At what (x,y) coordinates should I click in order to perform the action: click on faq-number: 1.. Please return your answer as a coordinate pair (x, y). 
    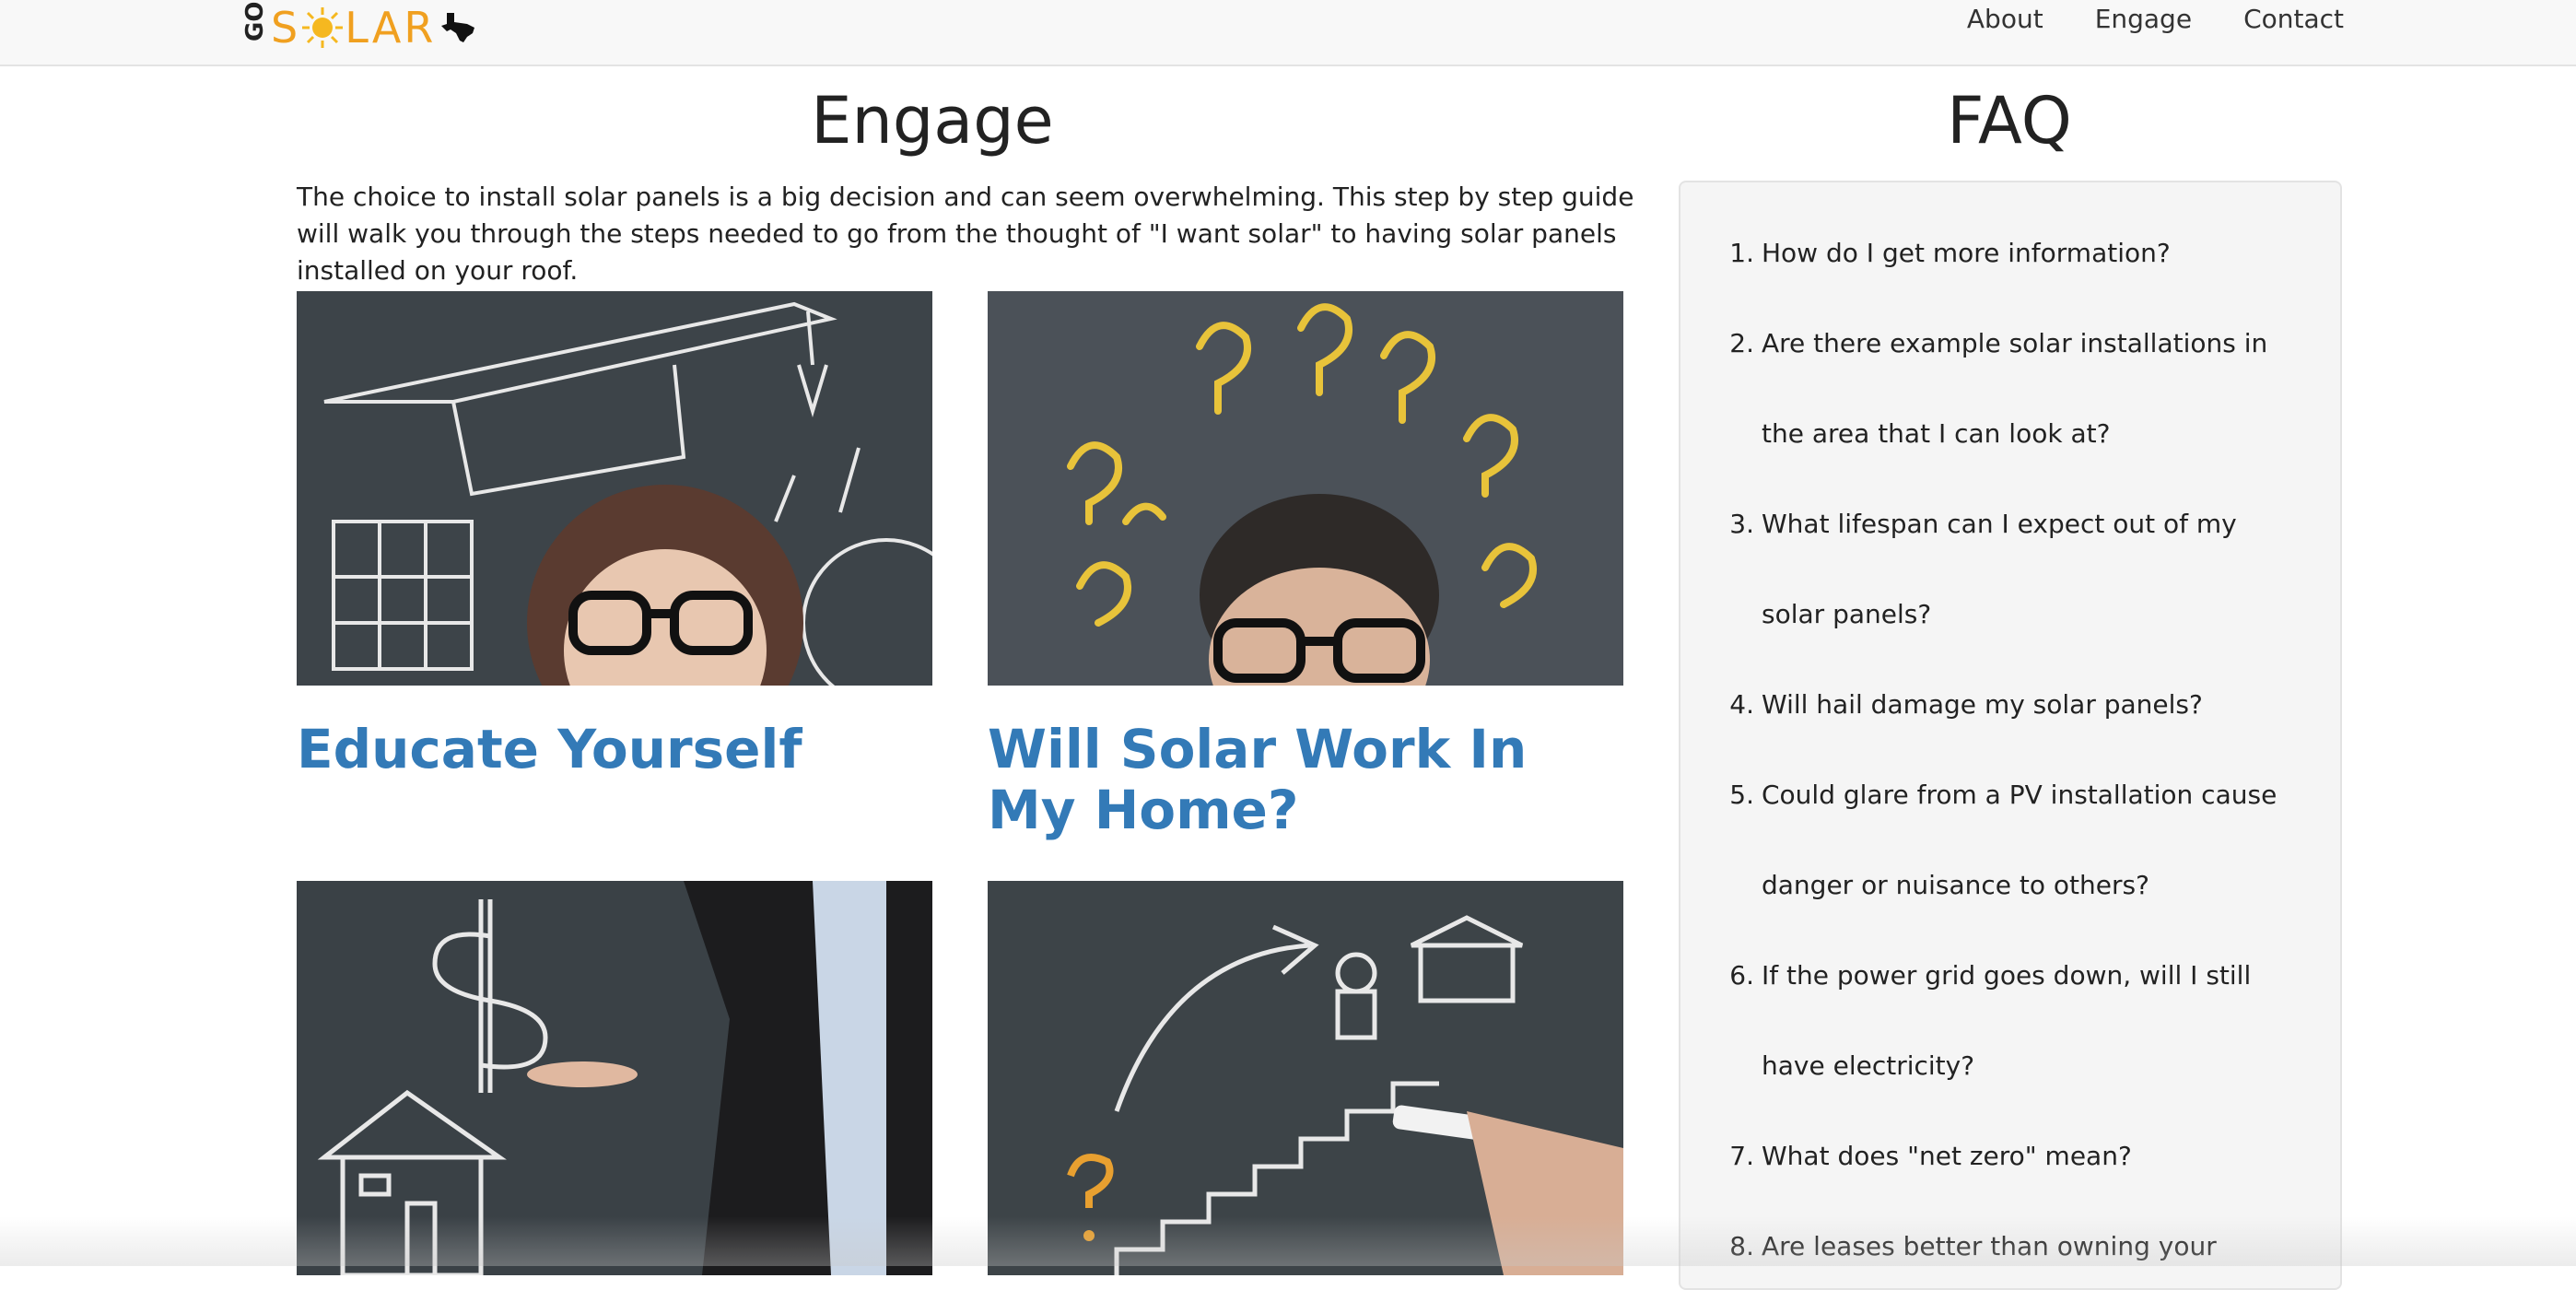
    Looking at the image, I should click on (1741, 253).